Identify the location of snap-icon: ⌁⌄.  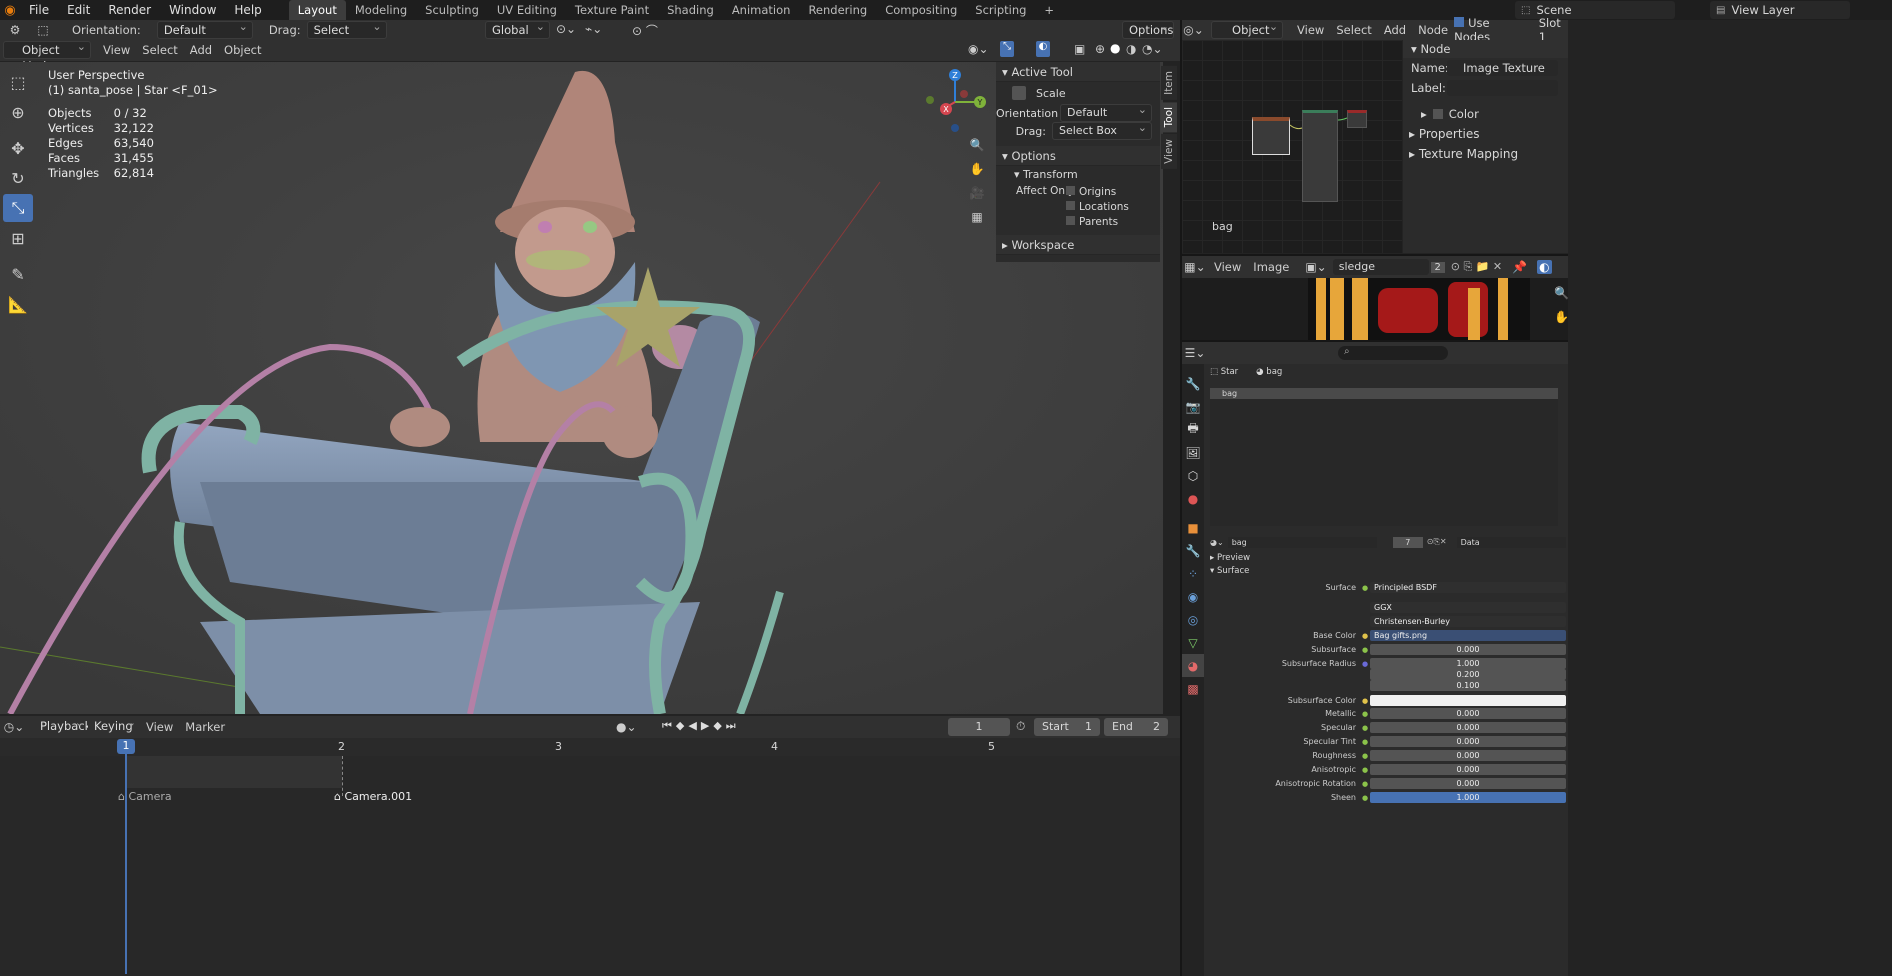
(593, 29).